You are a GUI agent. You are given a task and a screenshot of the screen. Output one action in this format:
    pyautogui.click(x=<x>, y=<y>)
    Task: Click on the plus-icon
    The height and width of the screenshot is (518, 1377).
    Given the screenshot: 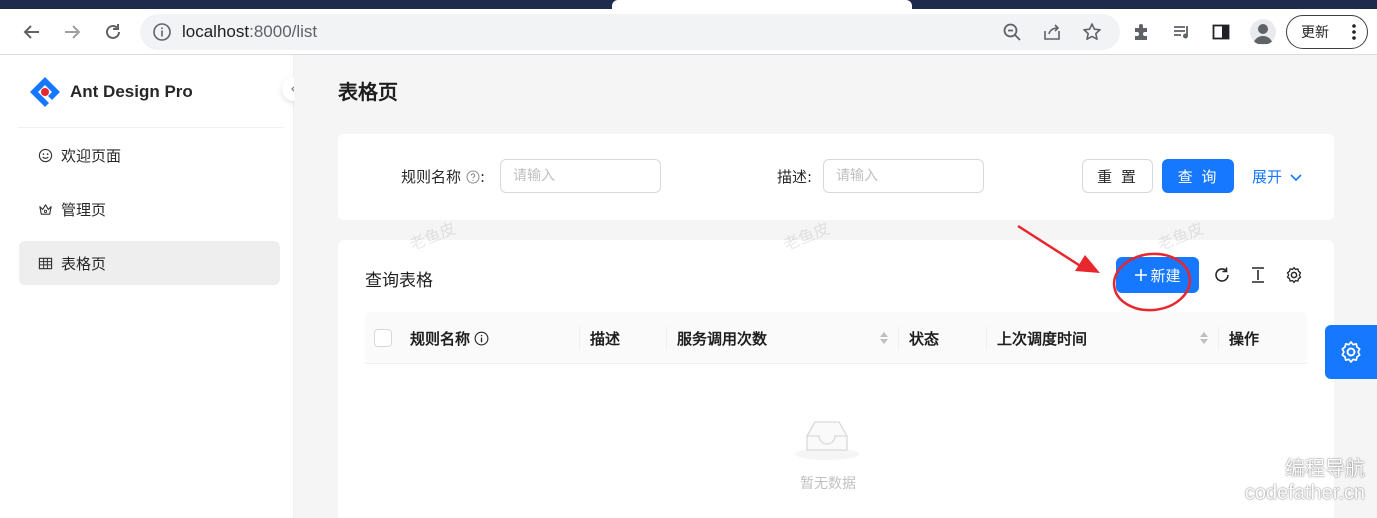 What is the action you would take?
    pyautogui.click(x=1141, y=275)
    